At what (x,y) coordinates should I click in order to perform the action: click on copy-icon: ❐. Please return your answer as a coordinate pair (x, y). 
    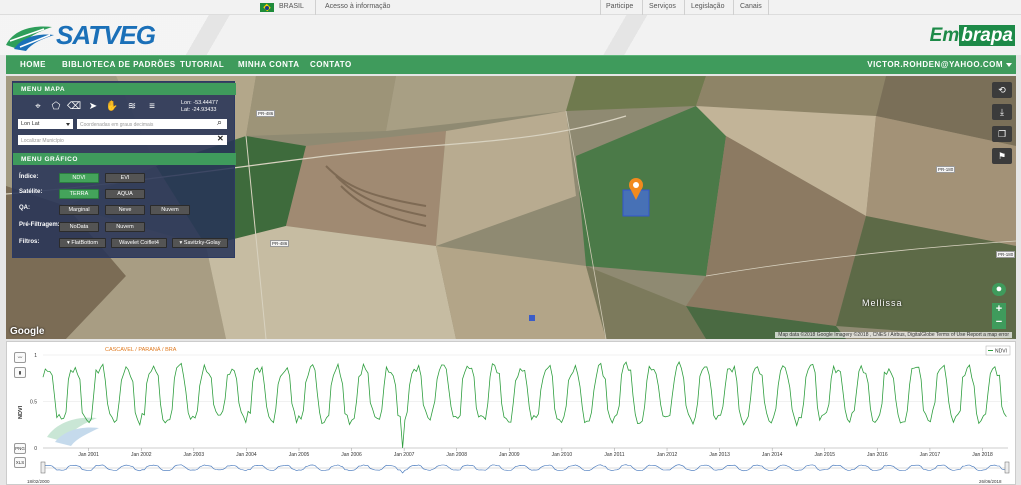
    Looking at the image, I should click on (1002, 134).